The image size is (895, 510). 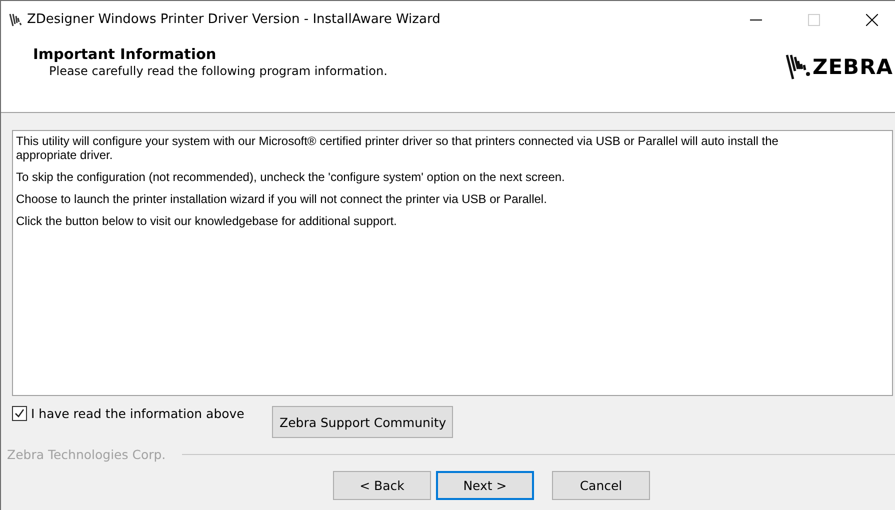 What do you see at coordinates (19, 413) in the screenshot?
I see `checkmark-icon` at bounding box center [19, 413].